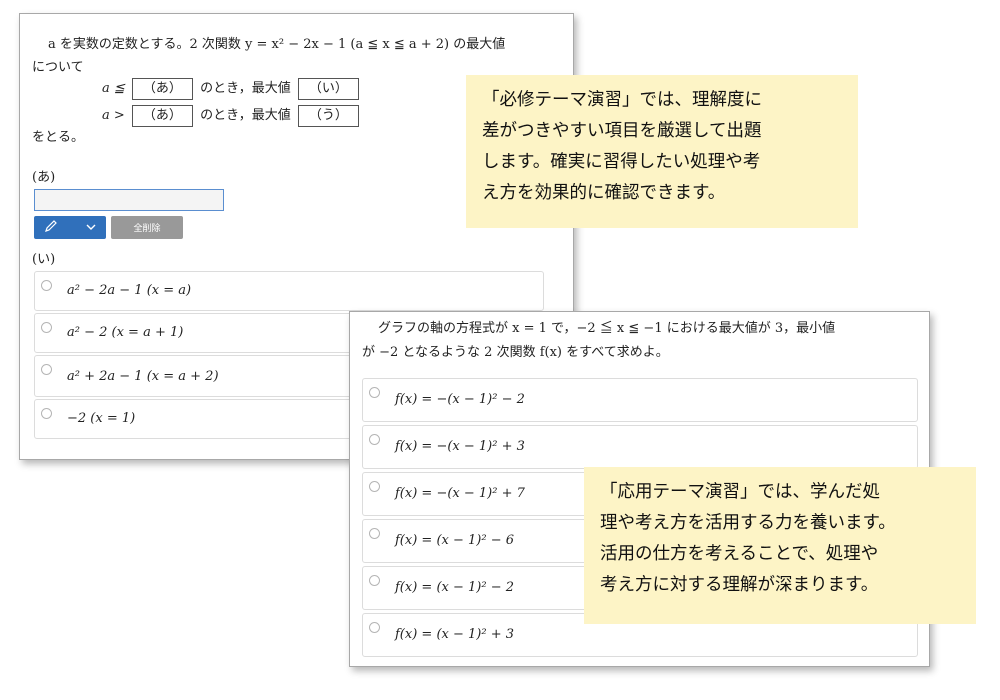  I want to click on case-row-1: a ≦ （あ） のとき，最大値 （い）, so click(232, 89).